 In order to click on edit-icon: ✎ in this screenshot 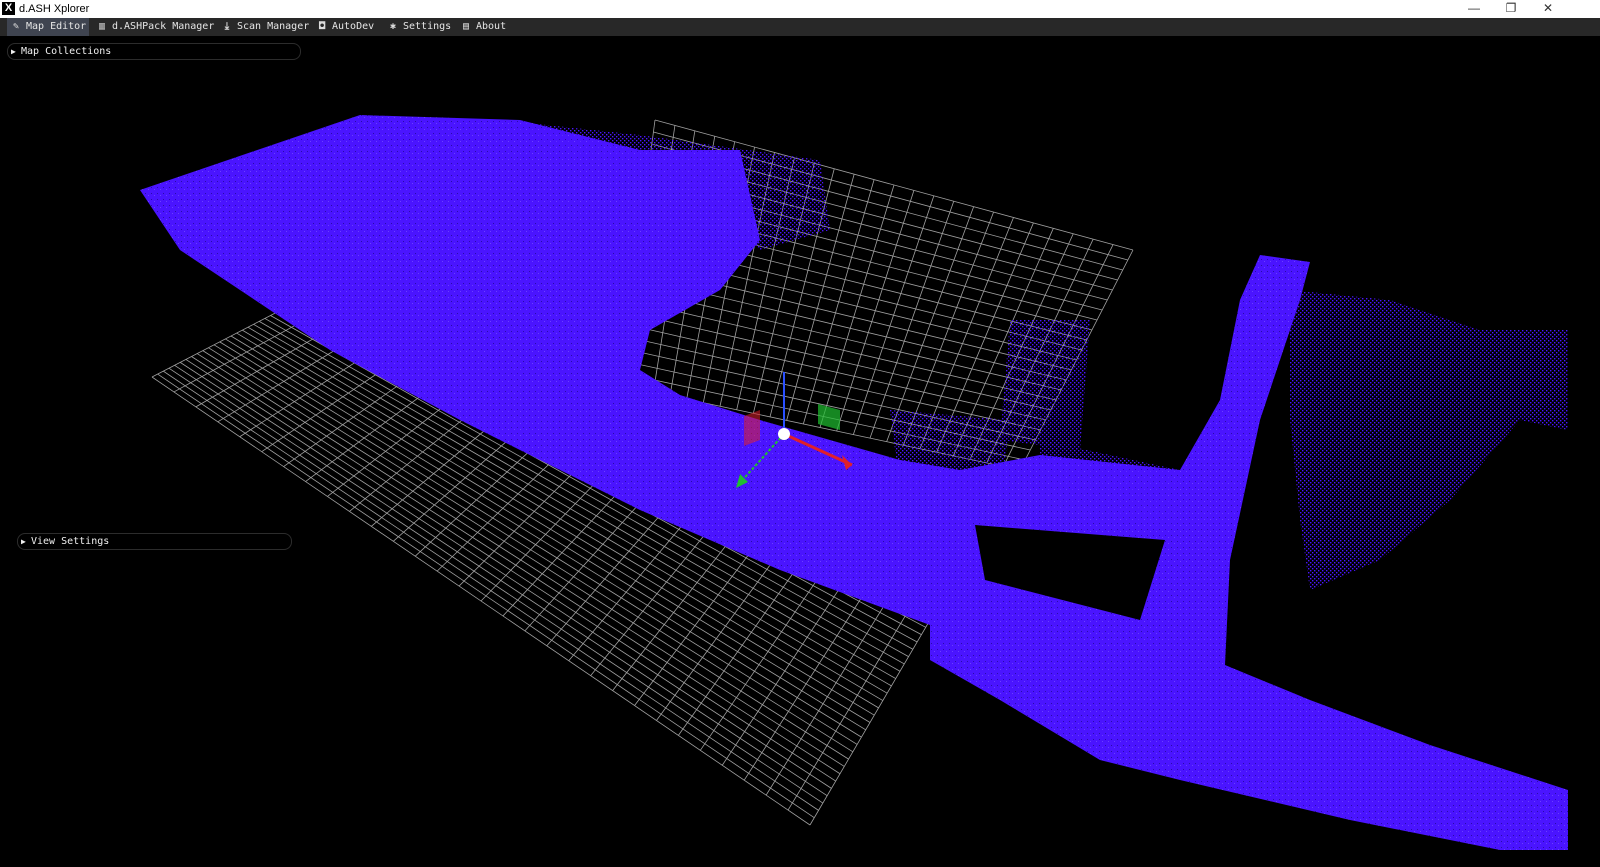, I will do `click(16, 26)`.